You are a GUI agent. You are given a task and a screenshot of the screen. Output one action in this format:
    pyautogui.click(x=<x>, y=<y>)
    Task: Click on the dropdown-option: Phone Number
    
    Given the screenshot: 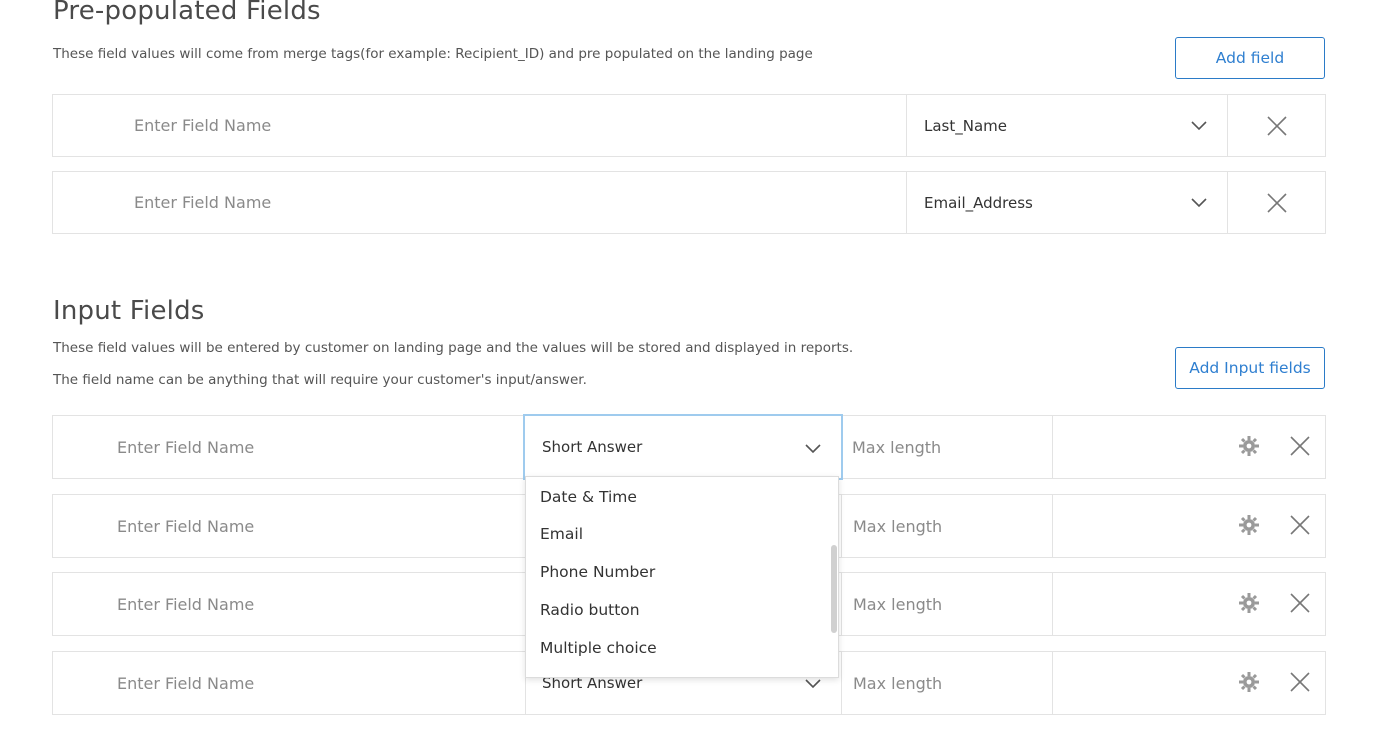 What is the action you would take?
    pyautogui.click(x=597, y=572)
    